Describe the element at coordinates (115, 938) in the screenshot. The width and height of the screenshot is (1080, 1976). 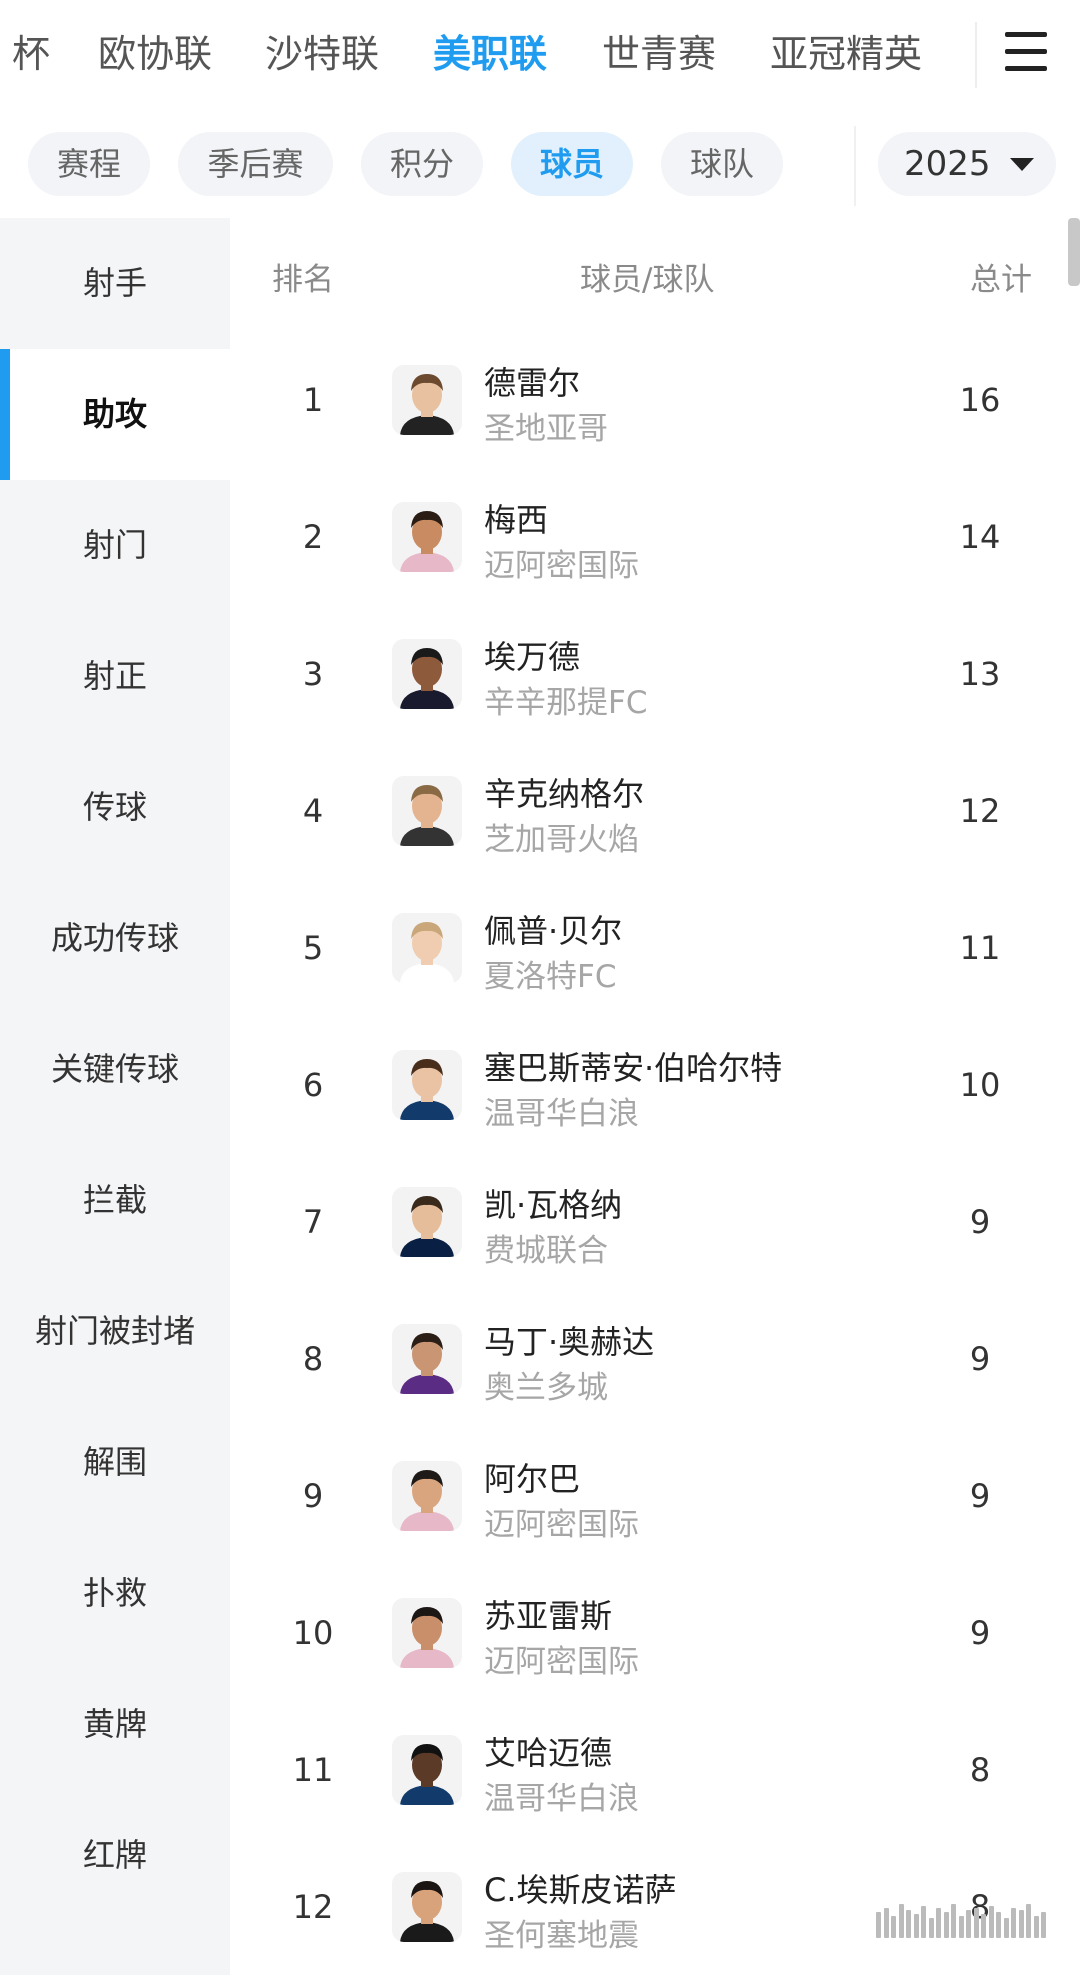
I see `sidebar-item-accurate-passes: 成功传球` at that location.